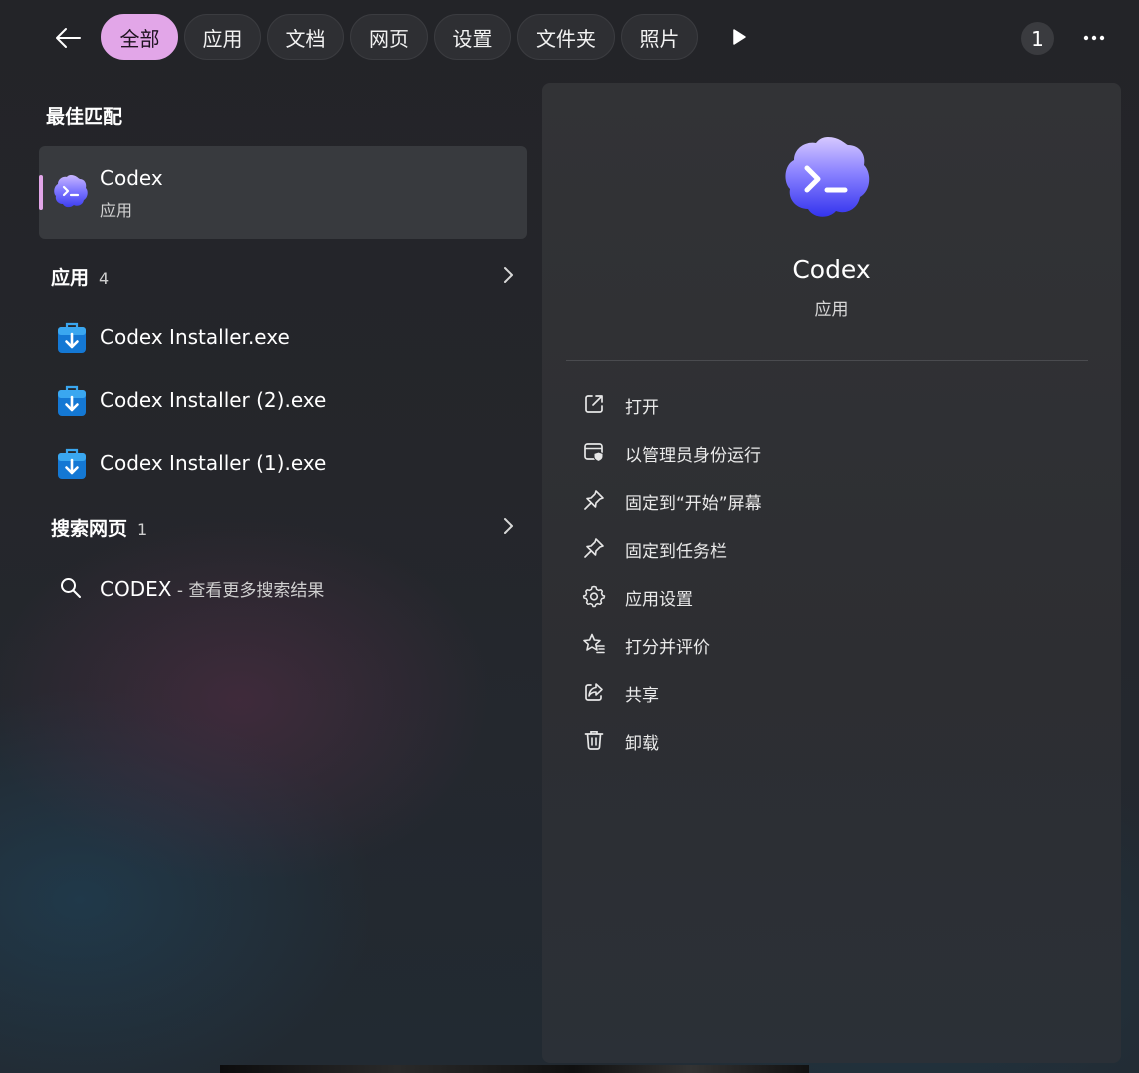 The width and height of the screenshot is (1139, 1073). What do you see at coordinates (693, 456) in the screenshot?
I see `action-label: 以管理员身份运行` at bounding box center [693, 456].